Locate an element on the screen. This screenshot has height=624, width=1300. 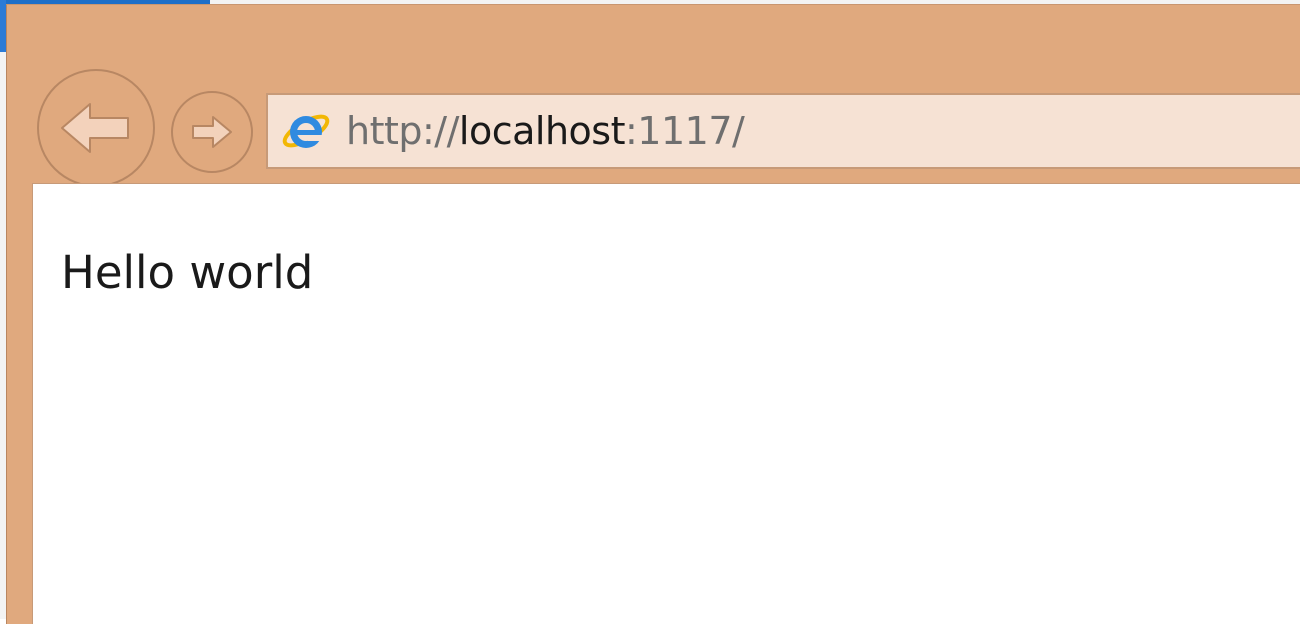
back-button is located at coordinates (96, 128).